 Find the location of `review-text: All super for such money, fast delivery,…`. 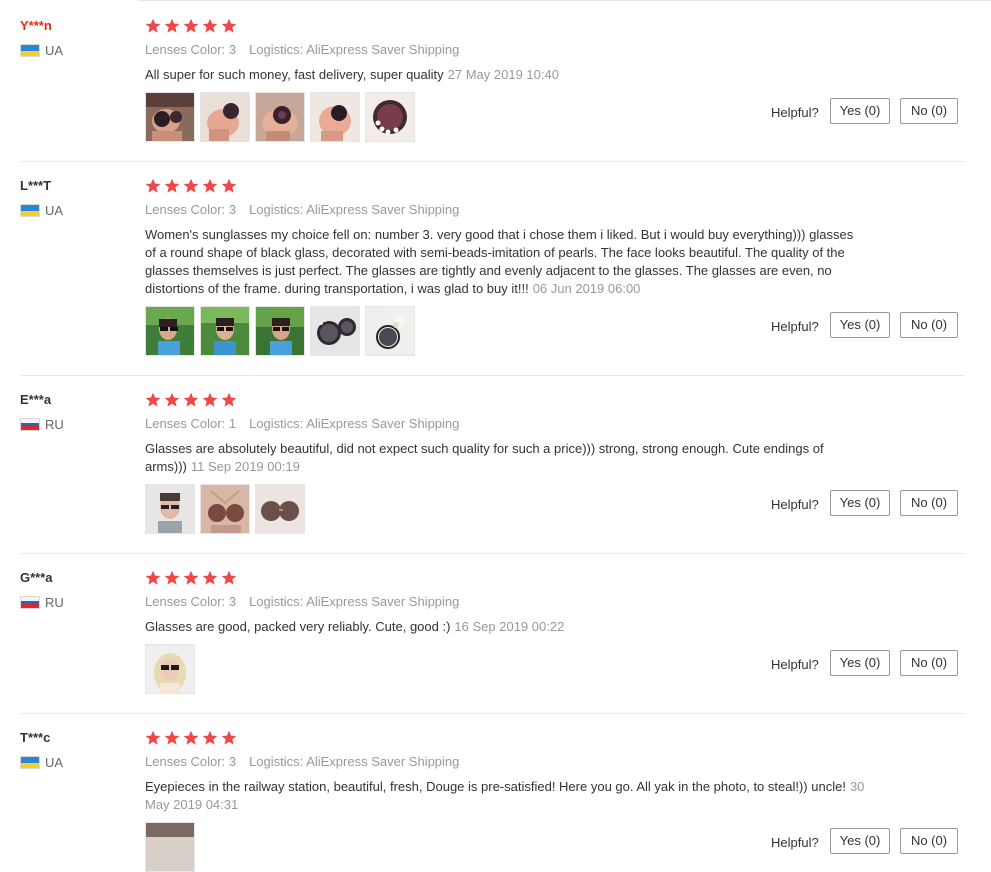

review-text: All super for such money, fast delivery,… is located at coordinates (505, 75).